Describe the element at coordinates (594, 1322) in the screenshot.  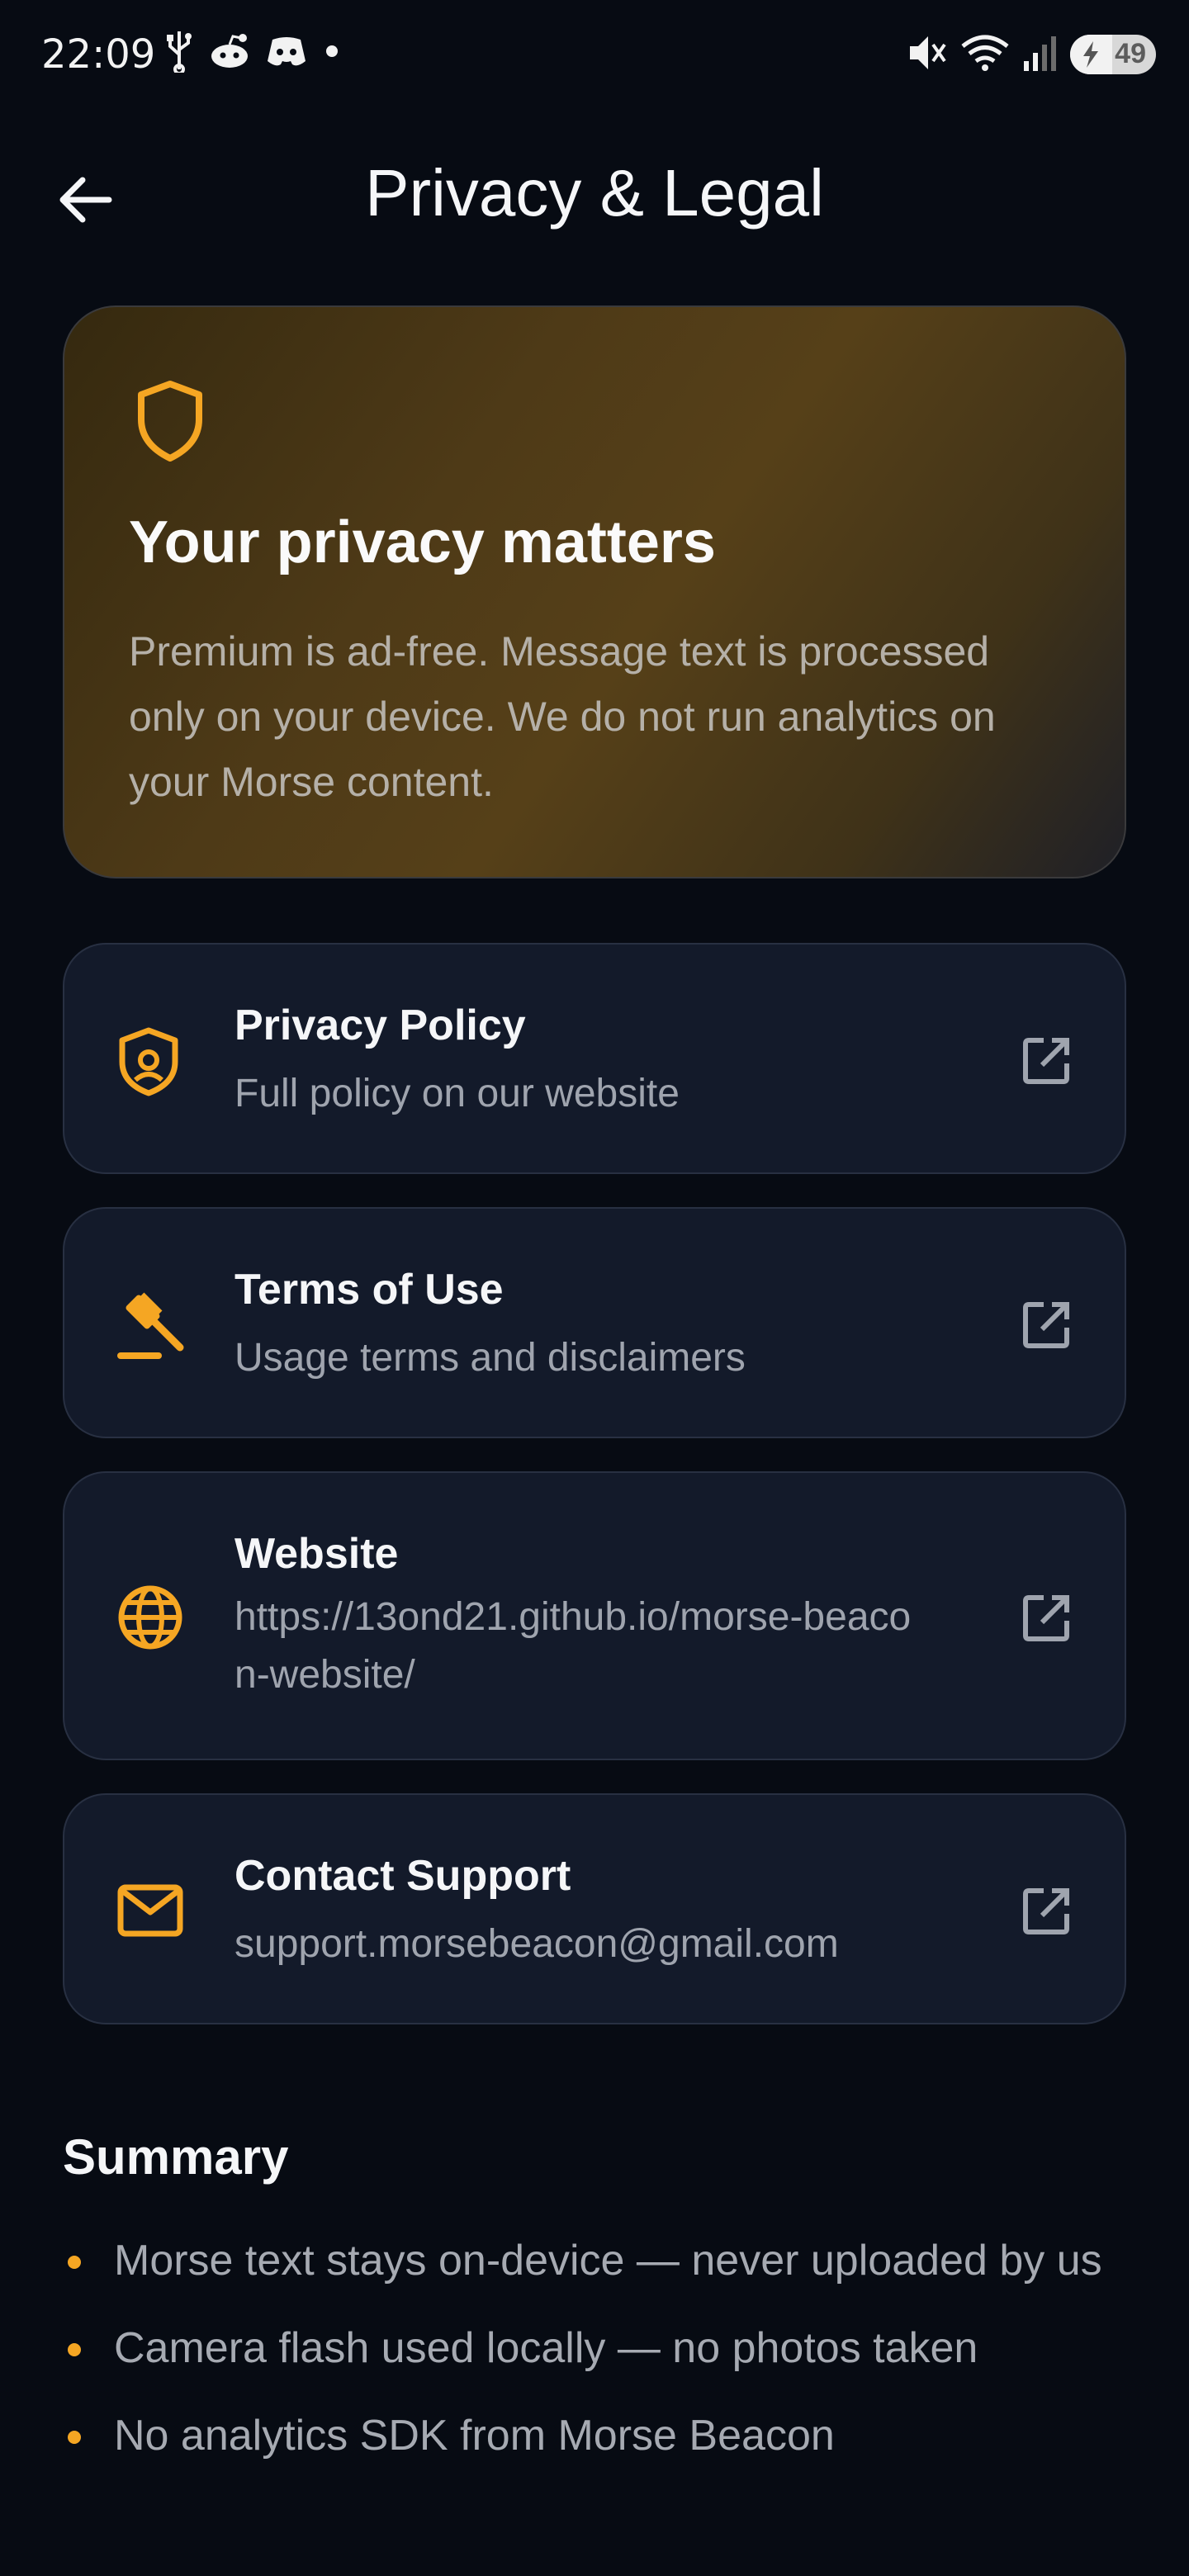
I see `terms-of-use-card: Terms of Use Usage terms and disclaimers` at that location.